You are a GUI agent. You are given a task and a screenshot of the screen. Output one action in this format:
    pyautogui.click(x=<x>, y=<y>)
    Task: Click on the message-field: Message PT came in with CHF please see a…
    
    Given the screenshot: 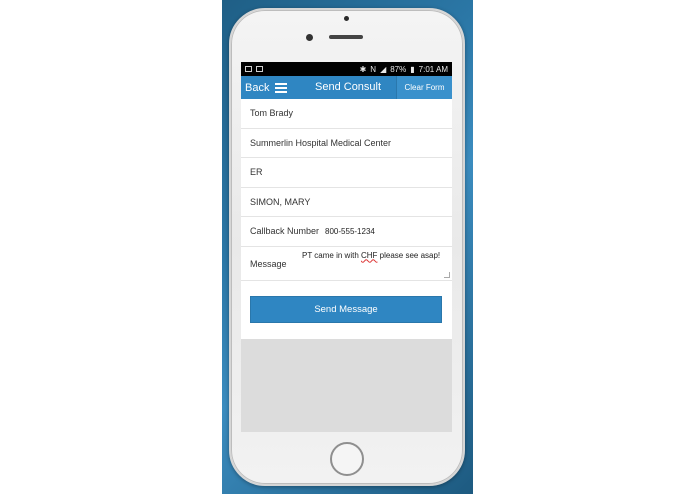 What is the action you would take?
    pyautogui.click(x=346, y=264)
    